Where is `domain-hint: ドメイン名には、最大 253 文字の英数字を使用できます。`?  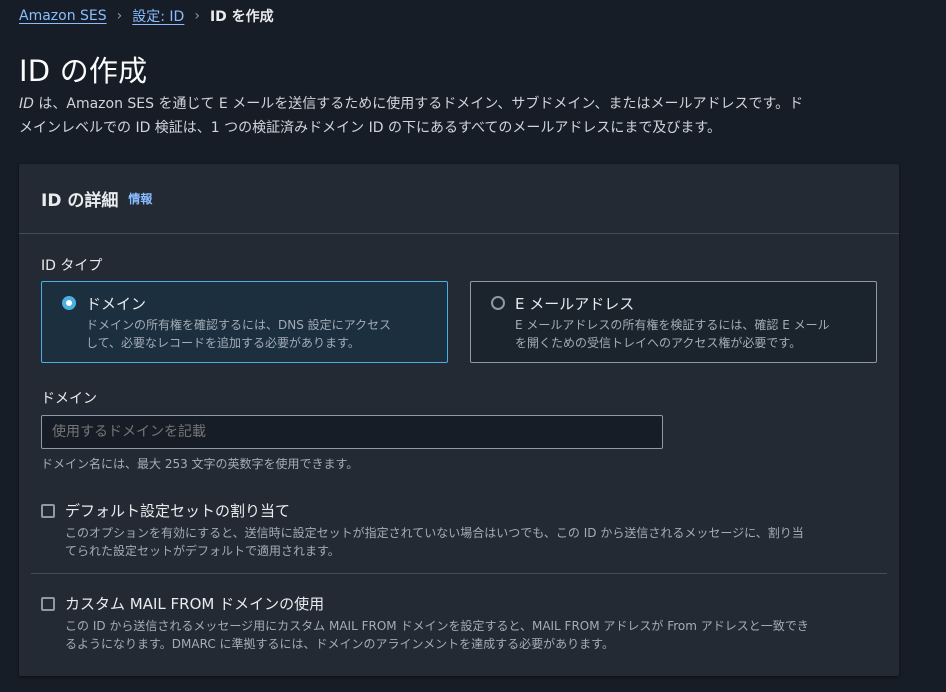 domain-hint: ドメイン名には、最大 253 文字の英数字を使用できます。 is located at coordinates (200, 464).